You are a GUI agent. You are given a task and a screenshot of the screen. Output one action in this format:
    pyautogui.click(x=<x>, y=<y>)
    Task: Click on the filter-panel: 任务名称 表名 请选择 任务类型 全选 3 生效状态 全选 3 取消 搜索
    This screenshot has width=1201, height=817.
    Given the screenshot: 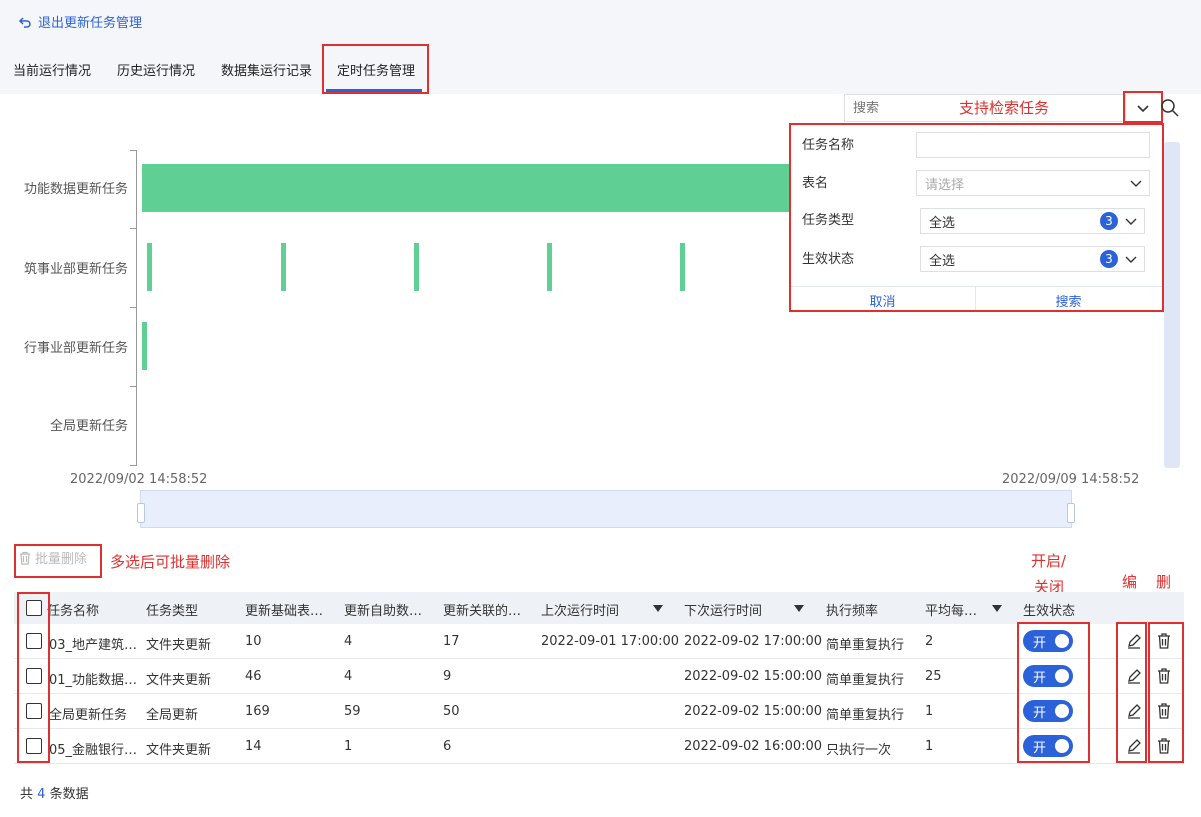 What is the action you would take?
    pyautogui.click(x=976, y=218)
    